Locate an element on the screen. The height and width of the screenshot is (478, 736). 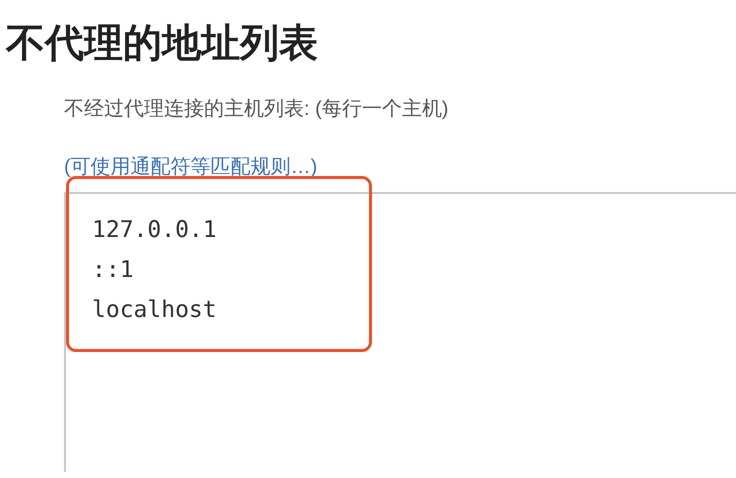
page-heading: 不代理的地址列表 is located at coordinates (162, 44).